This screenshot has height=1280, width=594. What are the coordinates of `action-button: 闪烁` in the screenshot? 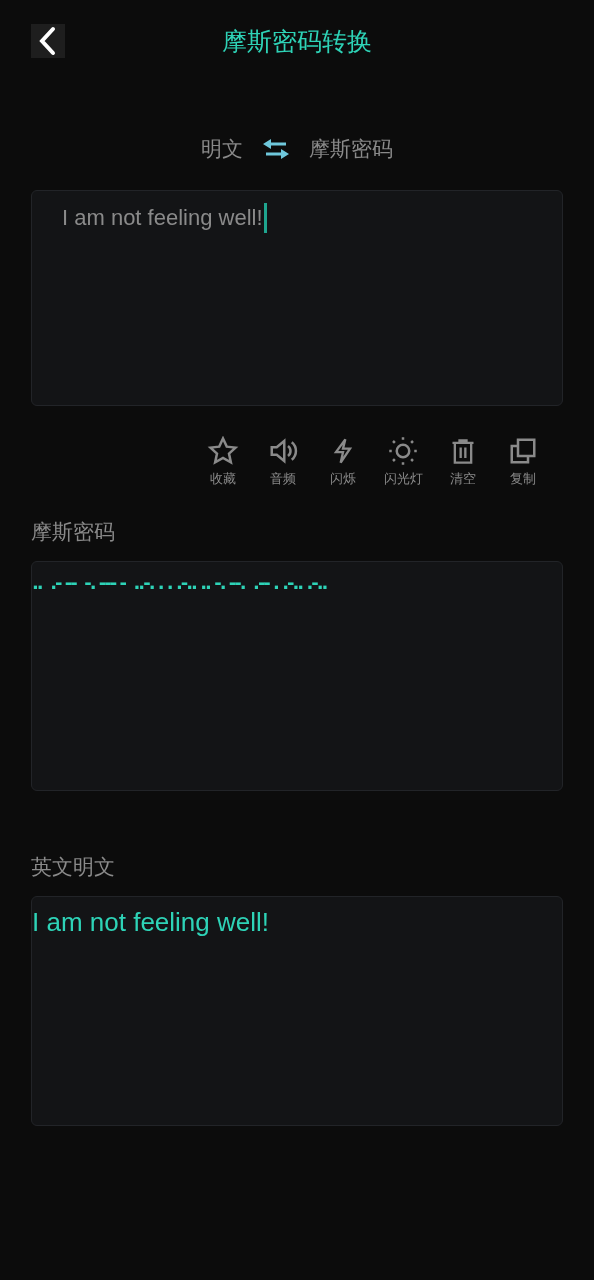 It's located at (343, 462).